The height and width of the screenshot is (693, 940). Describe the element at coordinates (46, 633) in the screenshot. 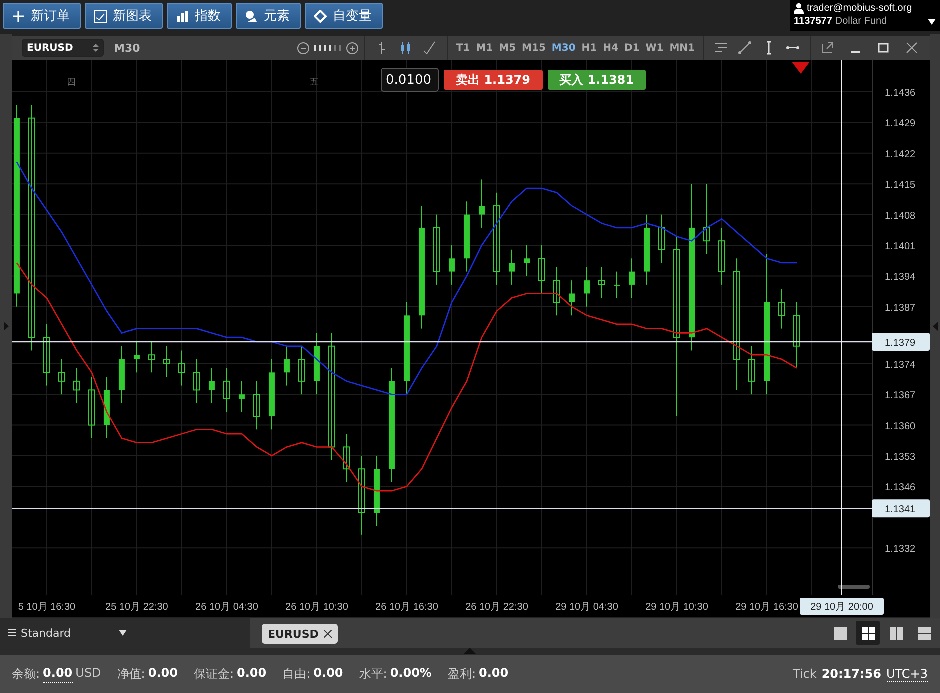

I see `profile-name: Standard` at that location.